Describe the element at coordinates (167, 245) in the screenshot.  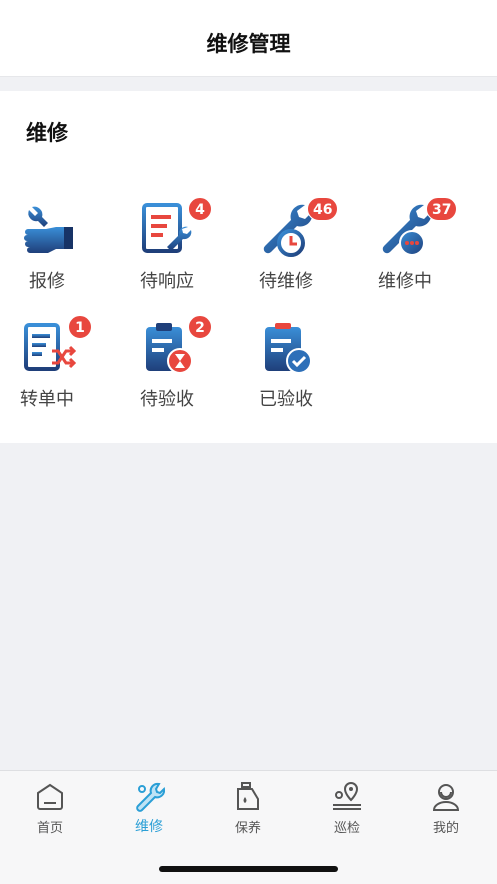
I see `tile-awaiting-response: 4 待响应` at that location.